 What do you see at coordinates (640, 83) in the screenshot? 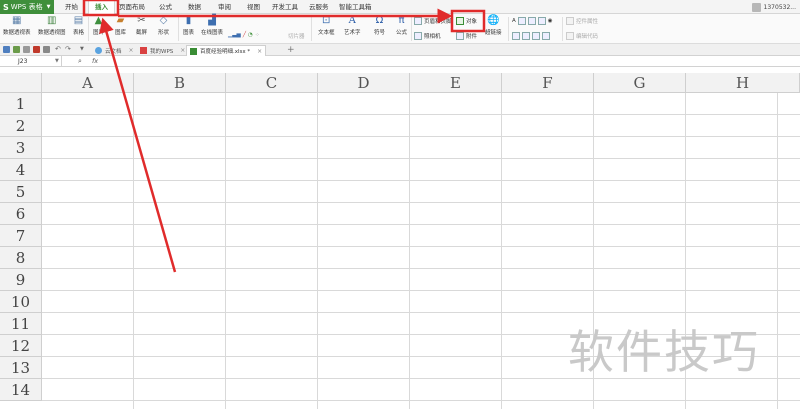
I see `column-header: G` at bounding box center [640, 83].